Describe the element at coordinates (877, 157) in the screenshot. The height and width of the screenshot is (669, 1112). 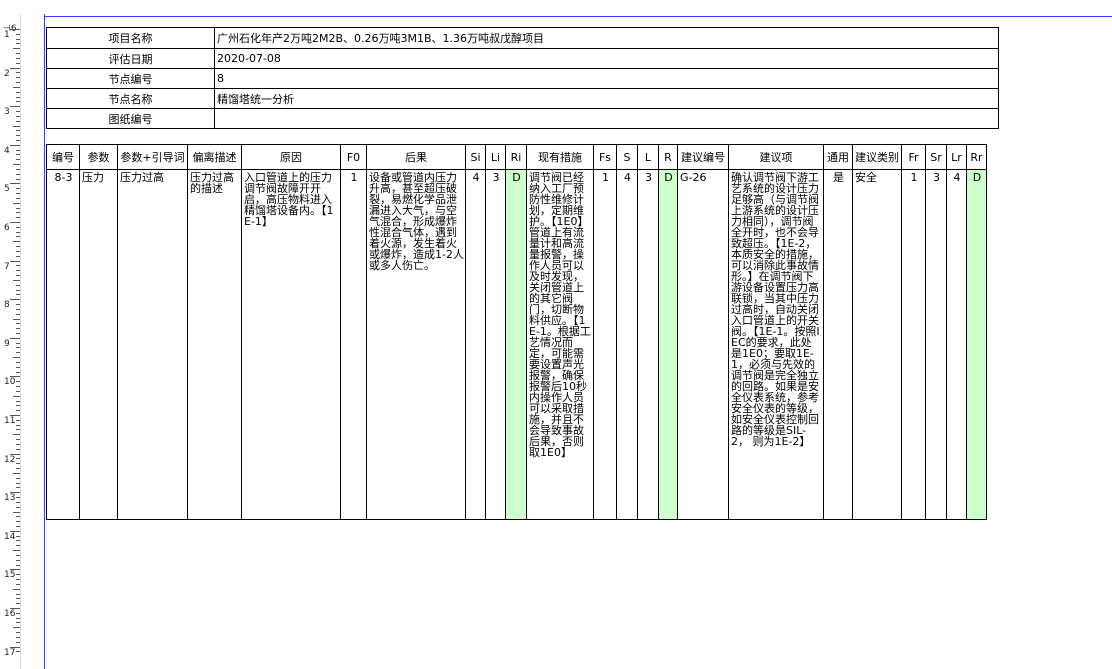
I see `col-header-category: 建议类别` at that location.